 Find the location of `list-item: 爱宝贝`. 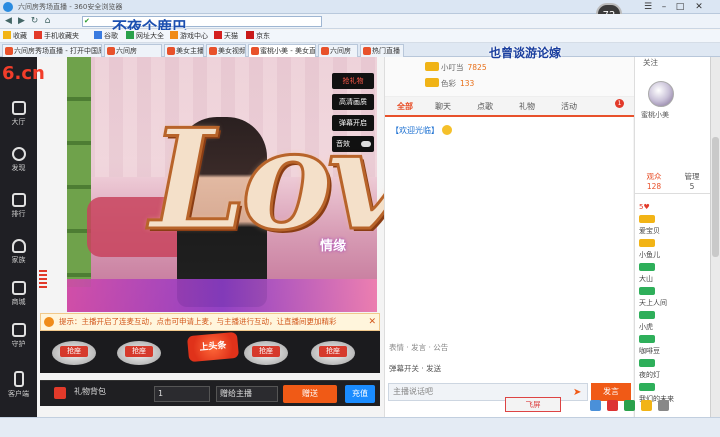

list-item: 爱宝贝 is located at coordinates (675, 225).